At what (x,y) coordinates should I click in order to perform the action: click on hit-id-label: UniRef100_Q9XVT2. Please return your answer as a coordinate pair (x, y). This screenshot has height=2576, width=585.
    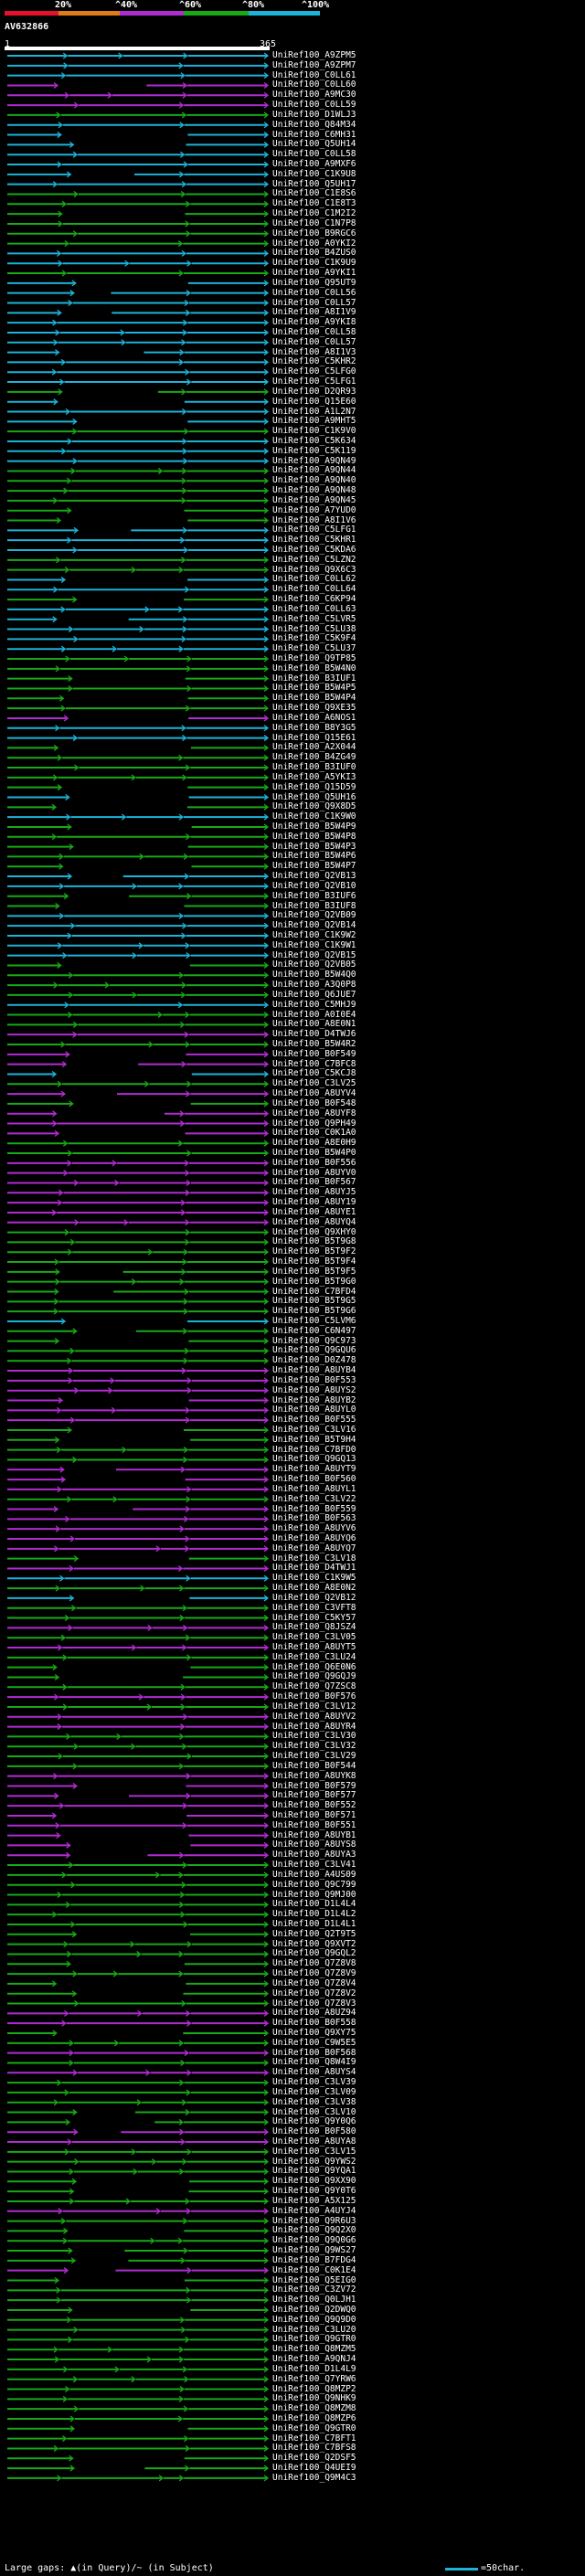
    Looking at the image, I should click on (314, 1944).